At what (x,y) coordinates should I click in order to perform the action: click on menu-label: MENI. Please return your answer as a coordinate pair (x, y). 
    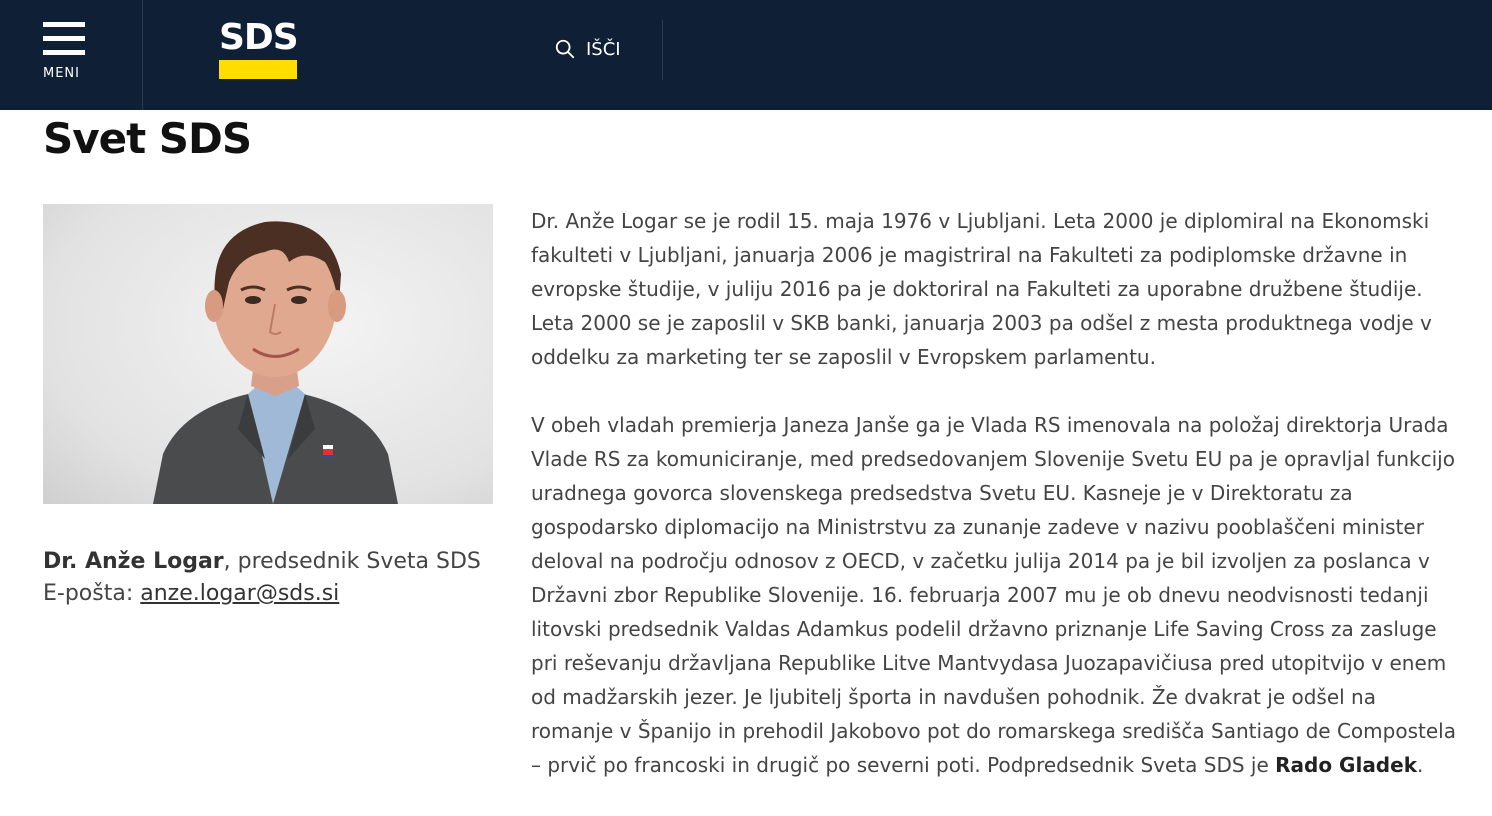
    Looking at the image, I should click on (61, 73).